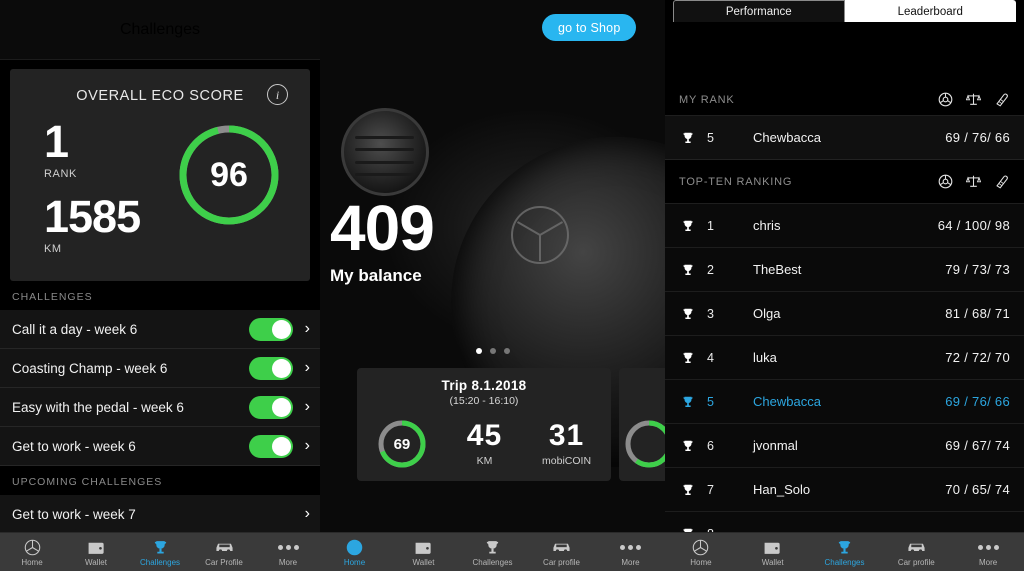 This screenshot has width=1024, height=571. I want to click on leaderboard-row: 1 chris 64 / 100/ 98, so click(844, 226).